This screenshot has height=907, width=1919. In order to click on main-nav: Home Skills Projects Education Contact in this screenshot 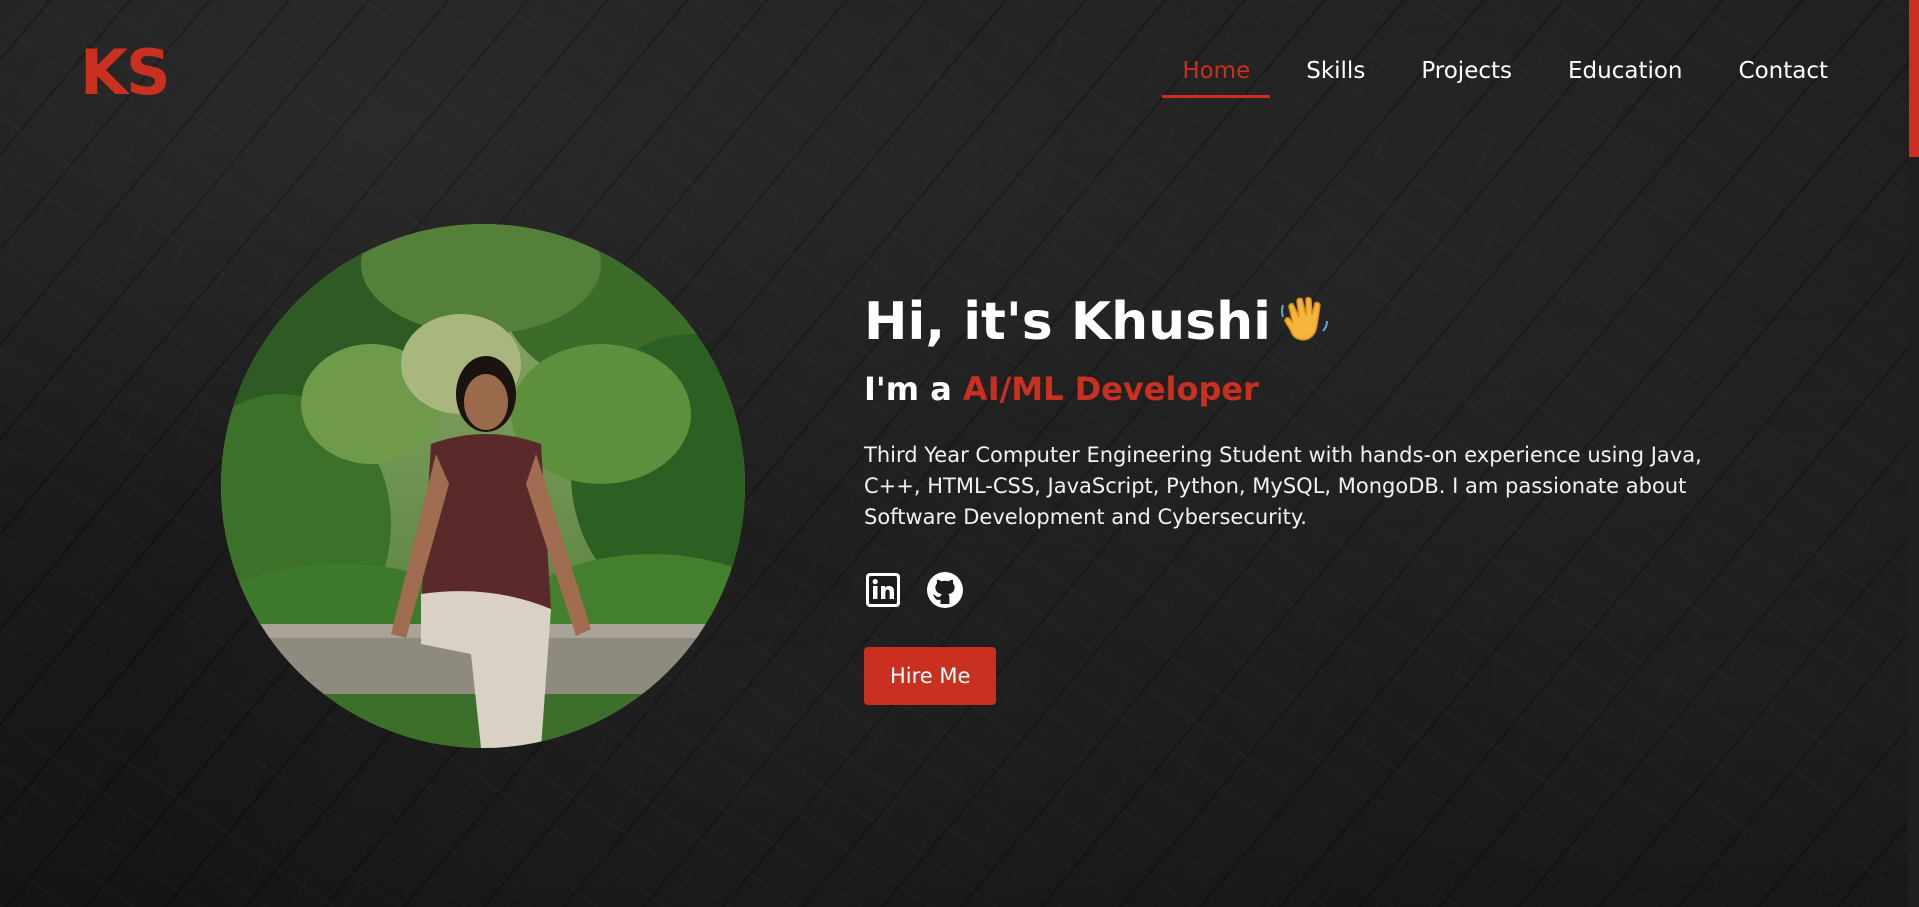, I will do `click(1505, 74)`.